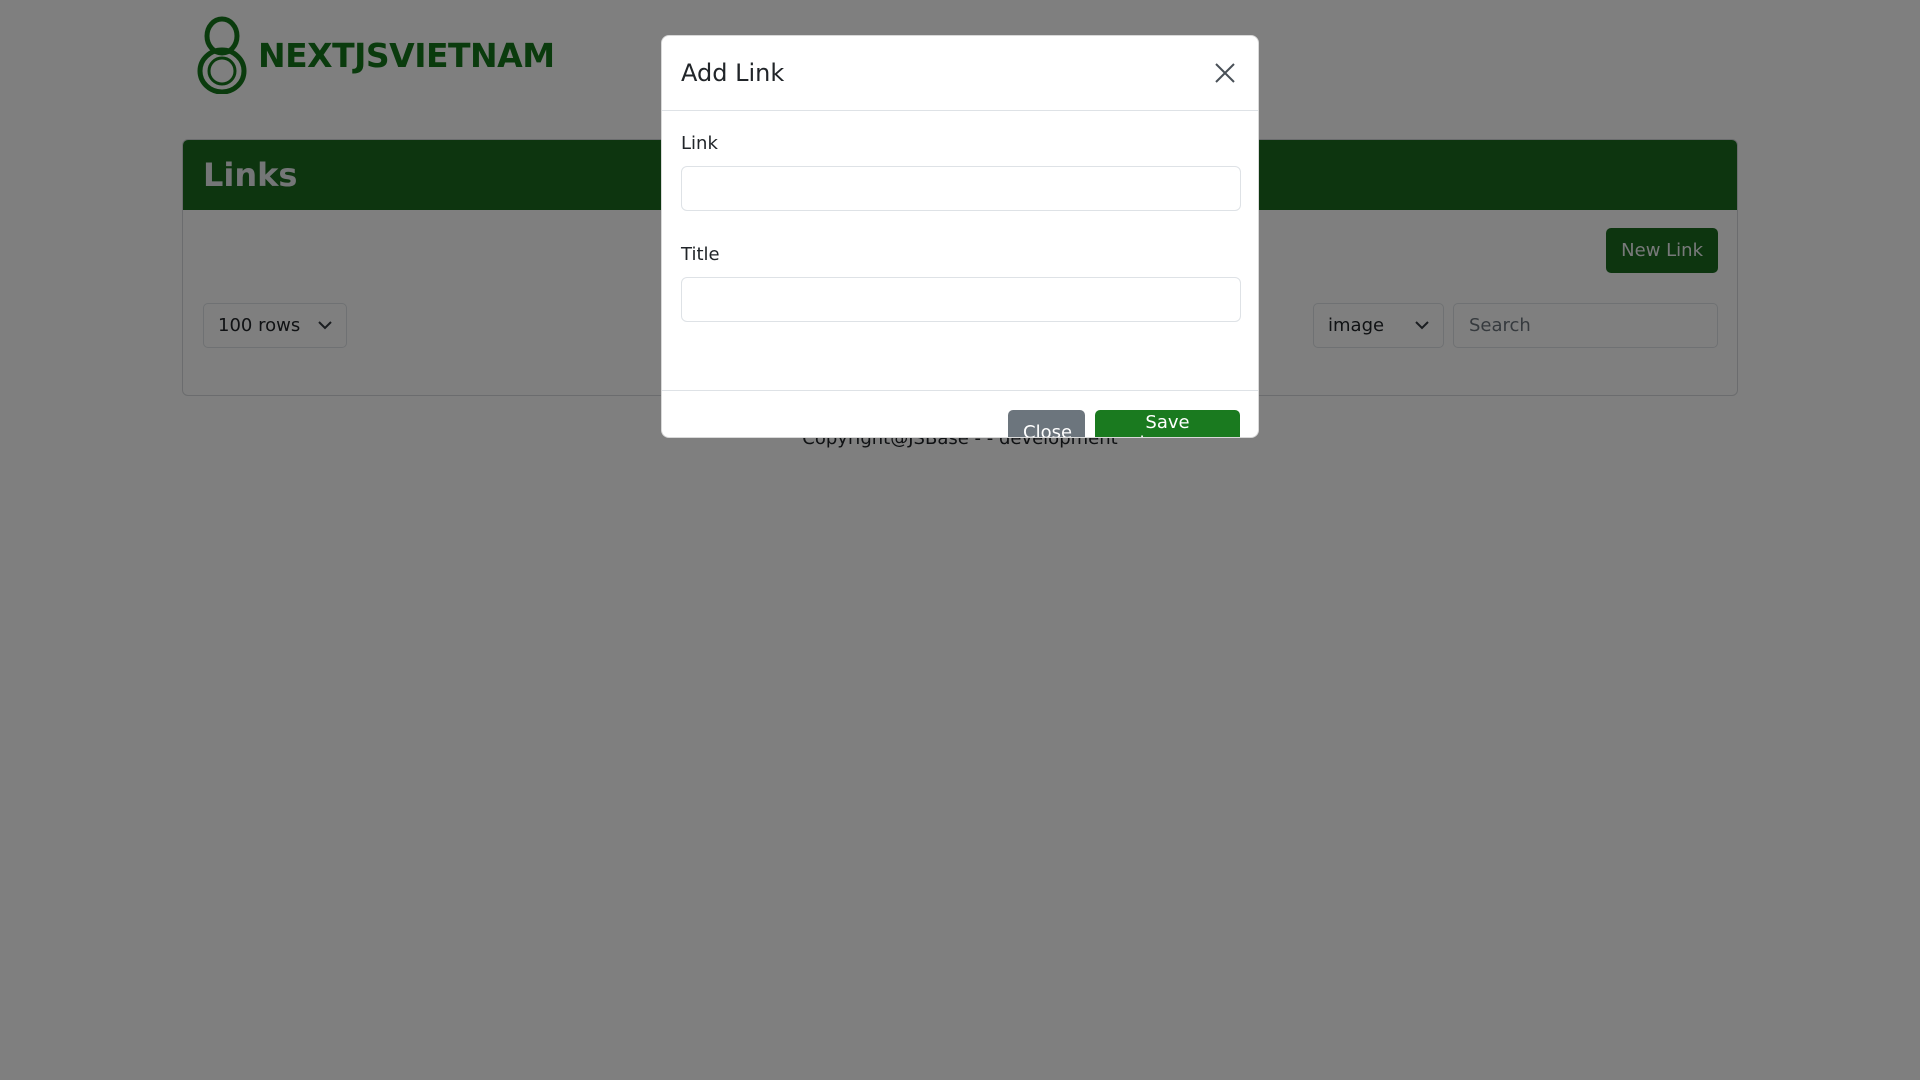 The width and height of the screenshot is (1920, 1080). I want to click on title-label: Title, so click(700, 254).